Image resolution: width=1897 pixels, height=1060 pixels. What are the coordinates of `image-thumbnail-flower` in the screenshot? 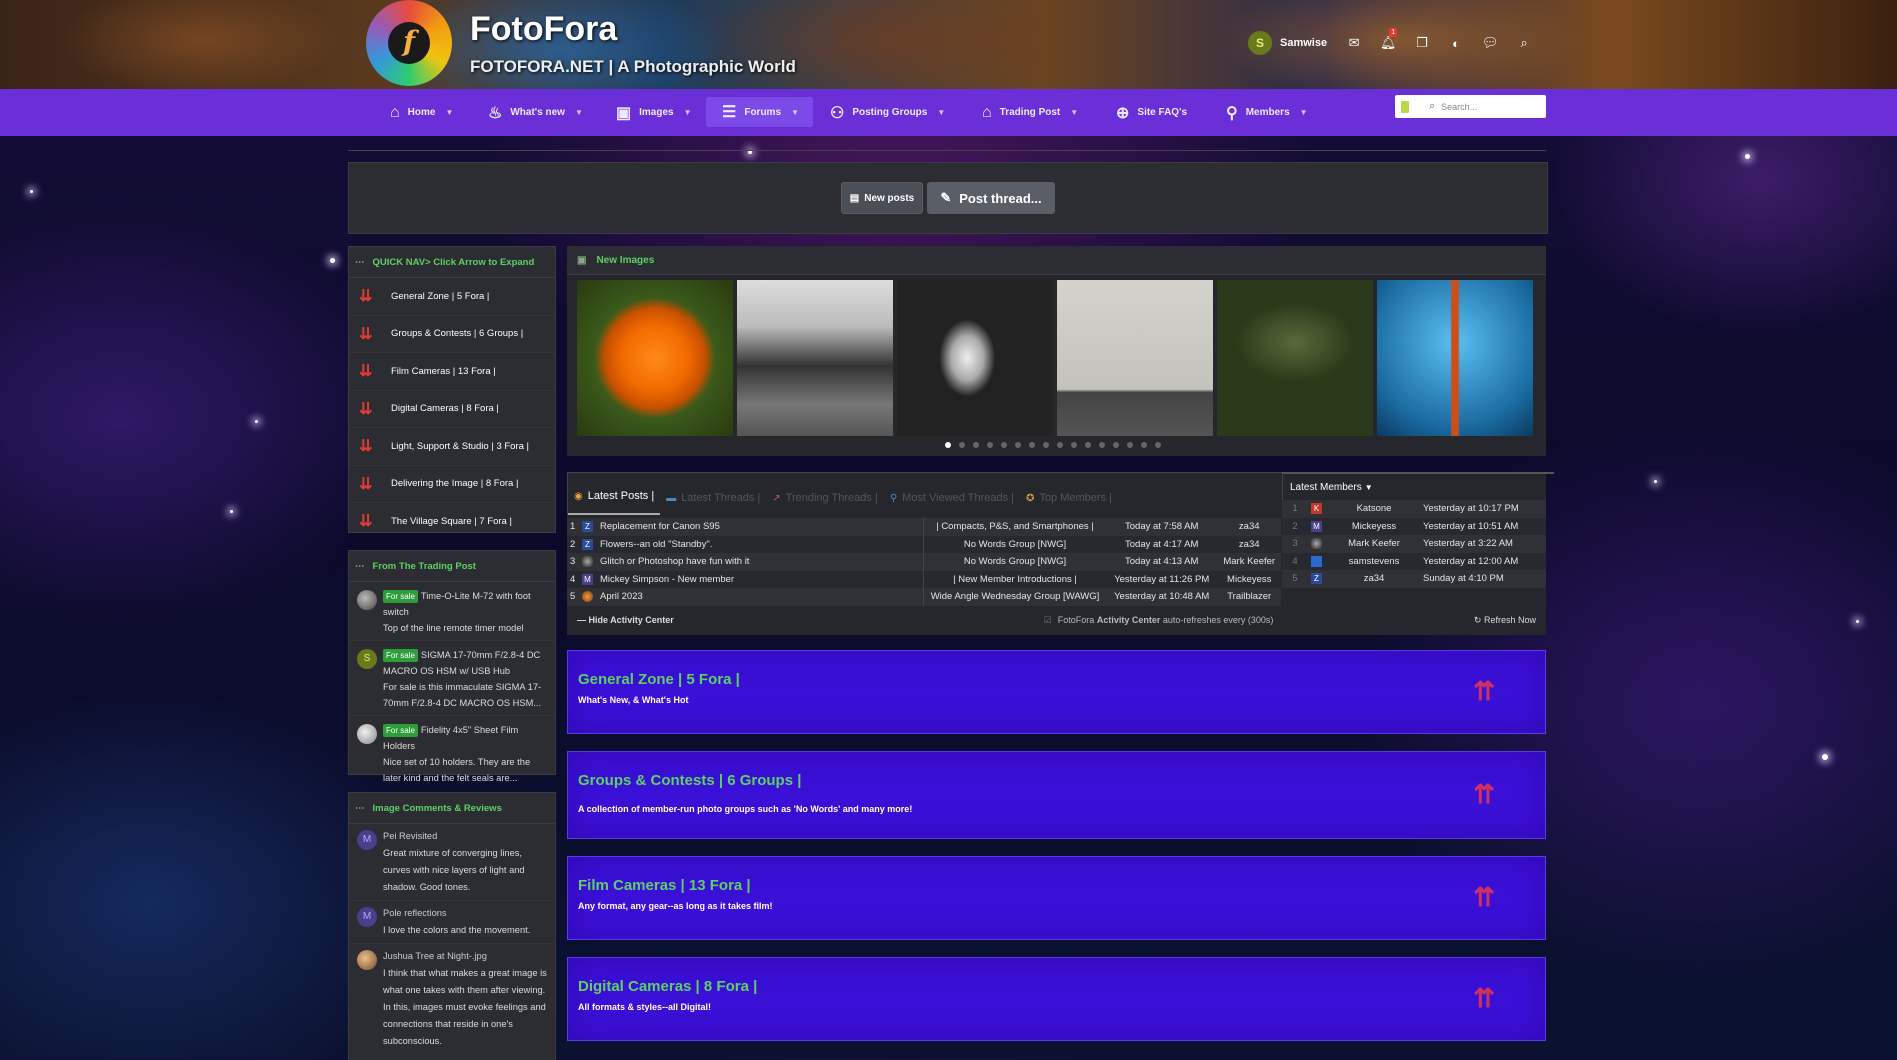 It's located at (655, 358).